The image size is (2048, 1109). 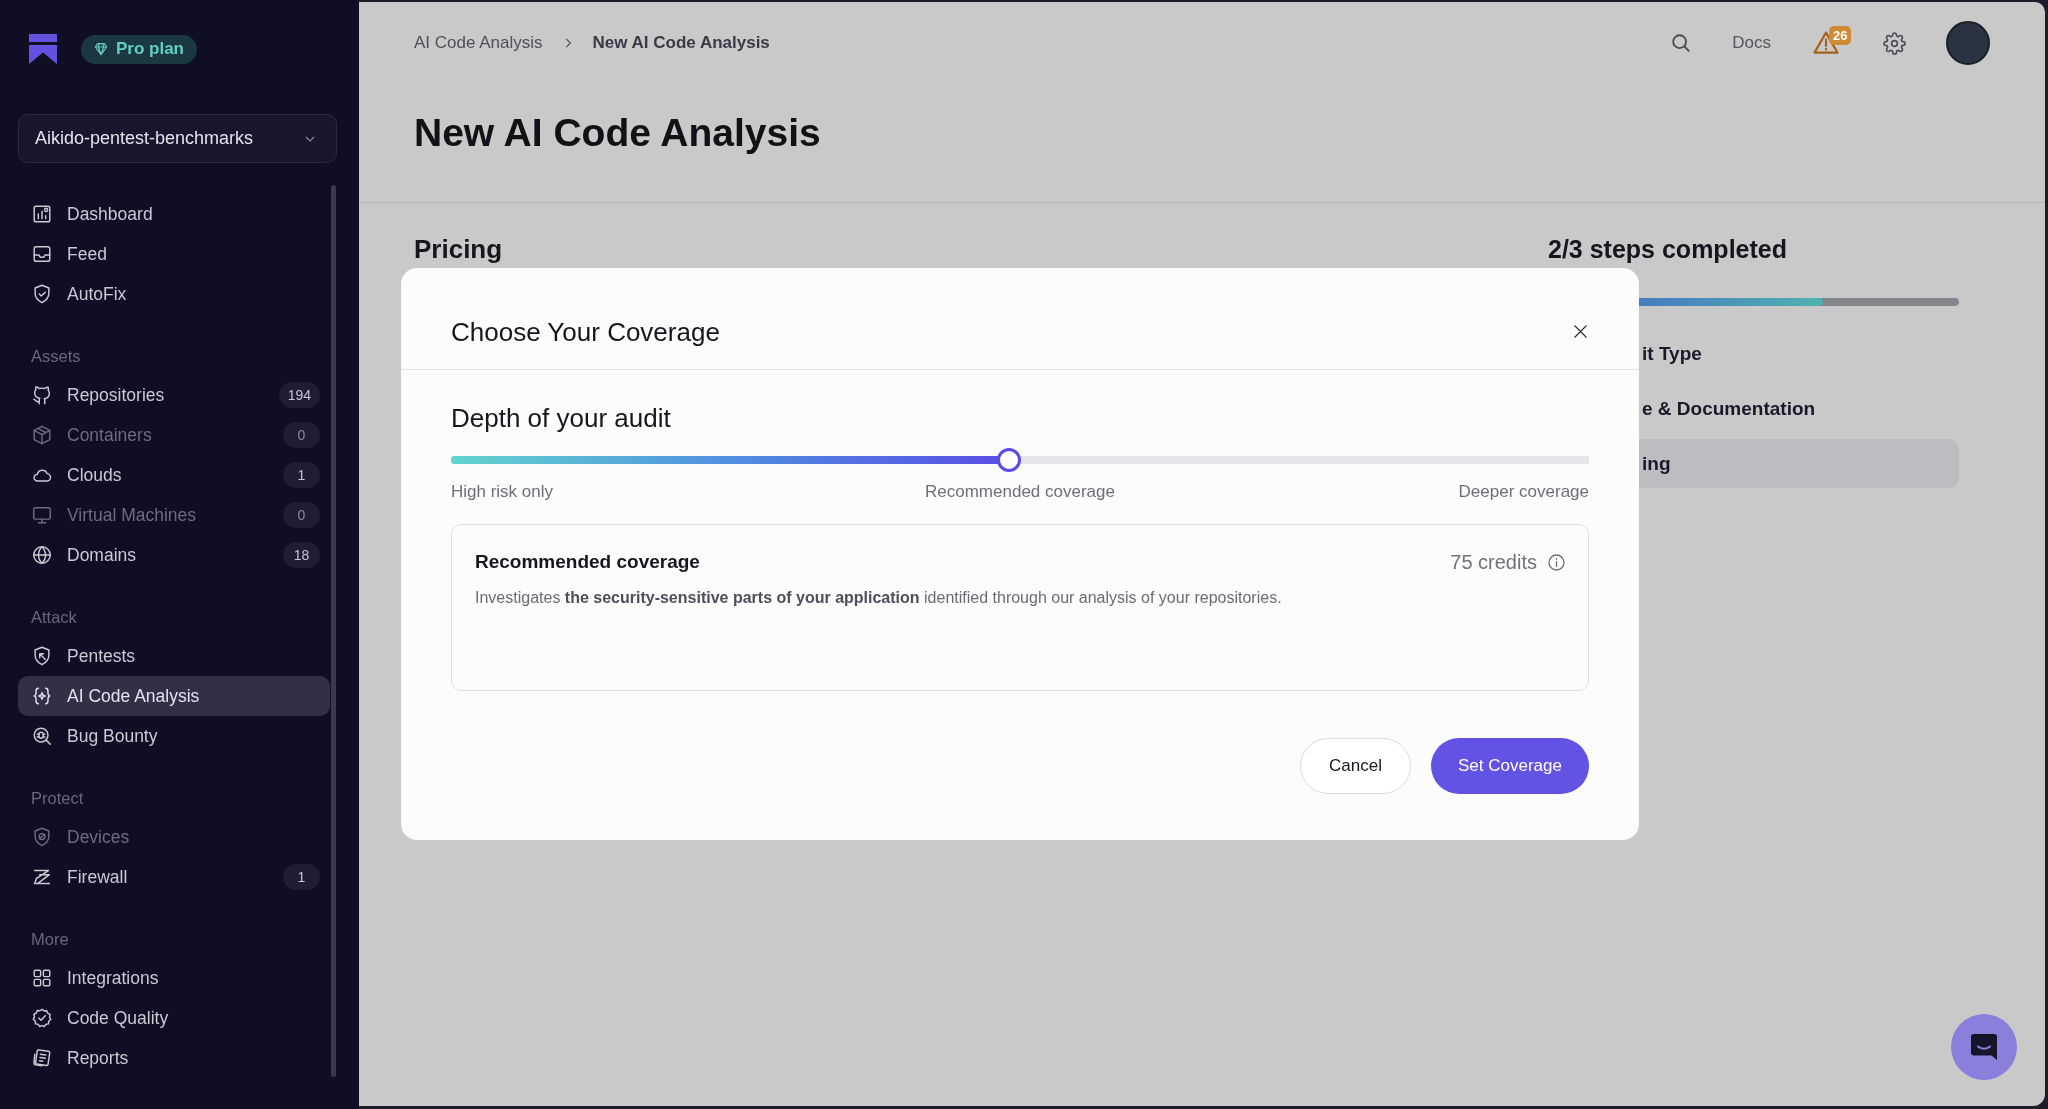 I want to click on set-coverage-button: Set Coverage, so click(x=1510, y=766).